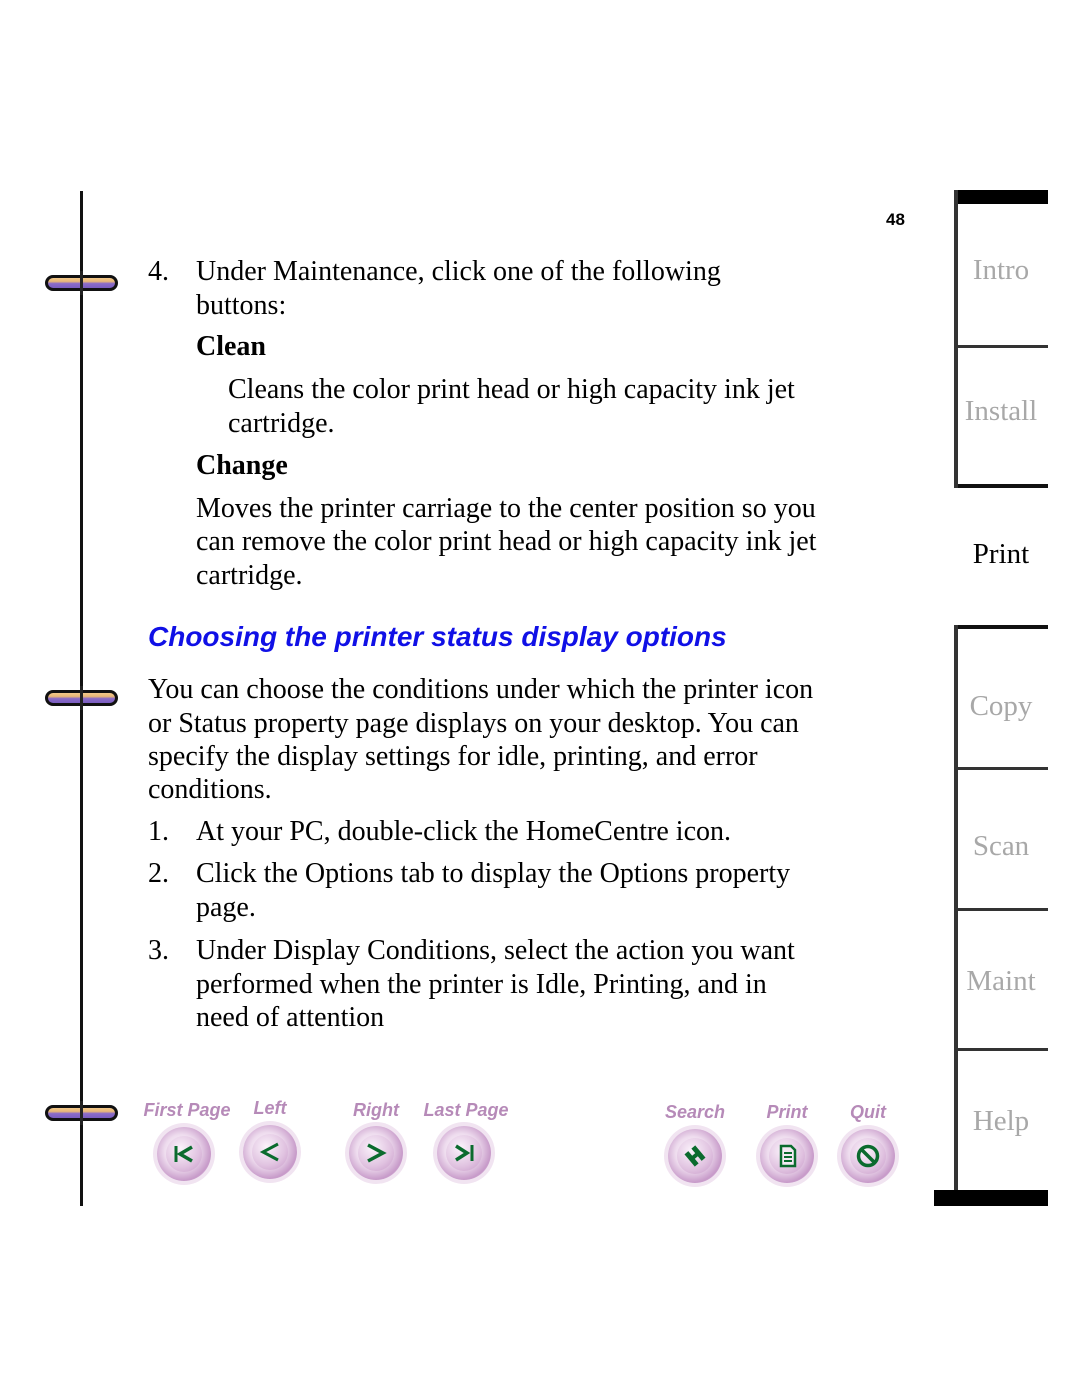 The height and width of the screenshot is (1397, 1080). Describe the element at coordinates (1001, 846) in the screenshot. I see `tab-scan: Scan` at that location.